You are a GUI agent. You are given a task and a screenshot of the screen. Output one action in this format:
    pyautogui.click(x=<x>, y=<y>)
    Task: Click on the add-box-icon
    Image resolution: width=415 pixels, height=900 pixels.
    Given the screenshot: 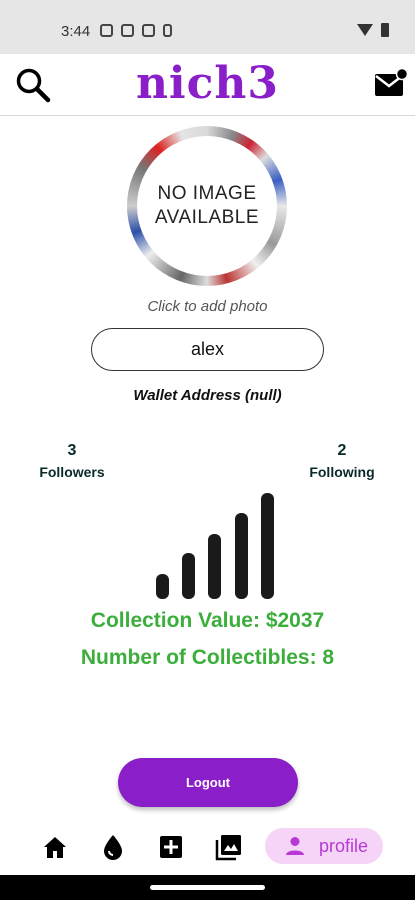 What is the action you would take?
    pyautogui.click(x=171, y=847)
    